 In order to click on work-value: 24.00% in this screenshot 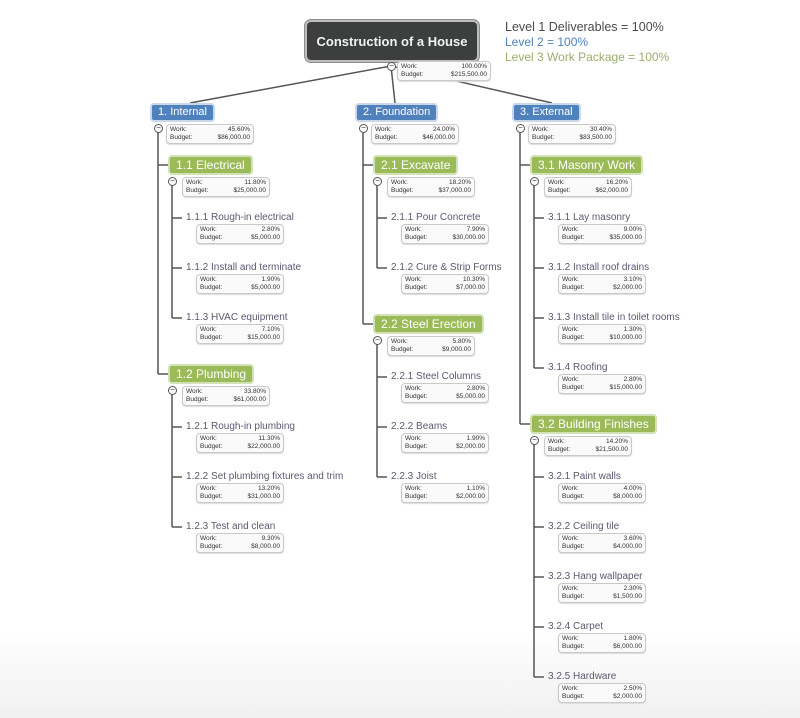, I will do `click(443, 129)`.